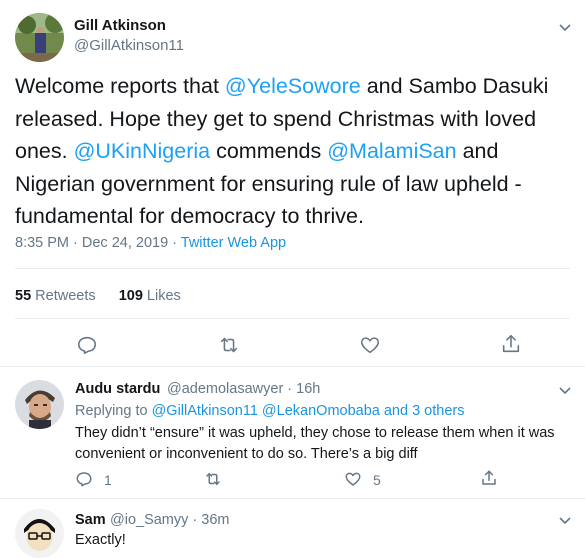 The width and height of the screenshot is (585, 558). Describe the element at coordinates (117, 389) in the screenshot. I see `reply-author-name: Audu stardu` at that location.